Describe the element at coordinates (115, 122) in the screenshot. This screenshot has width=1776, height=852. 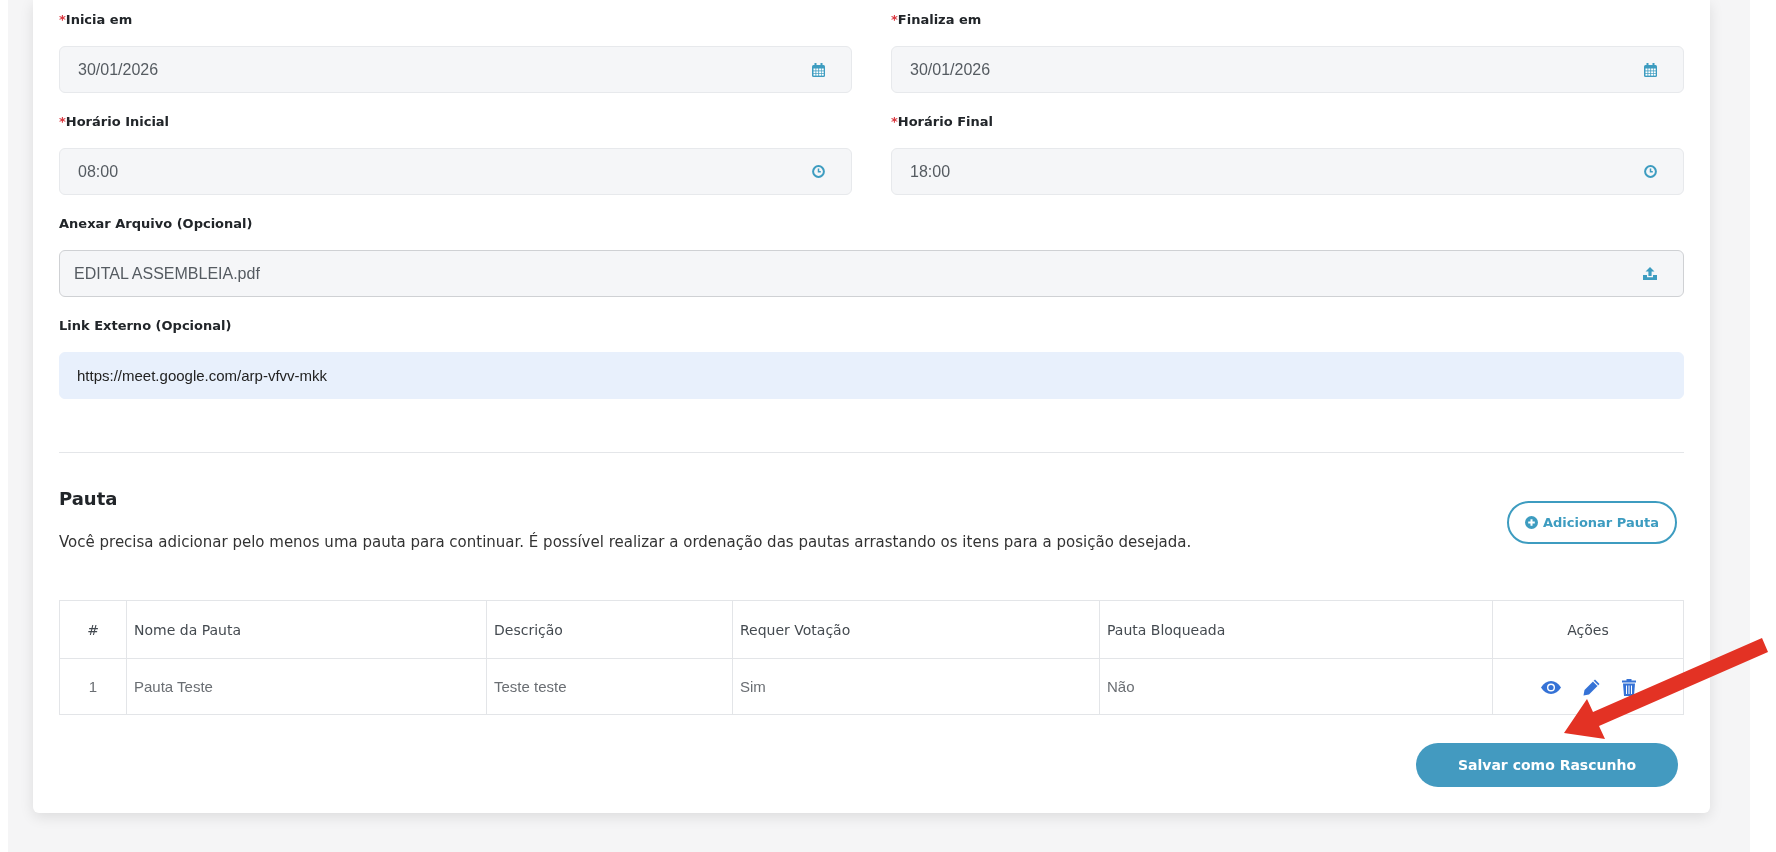
I see `field-label: *Horário Inicial` at that location.